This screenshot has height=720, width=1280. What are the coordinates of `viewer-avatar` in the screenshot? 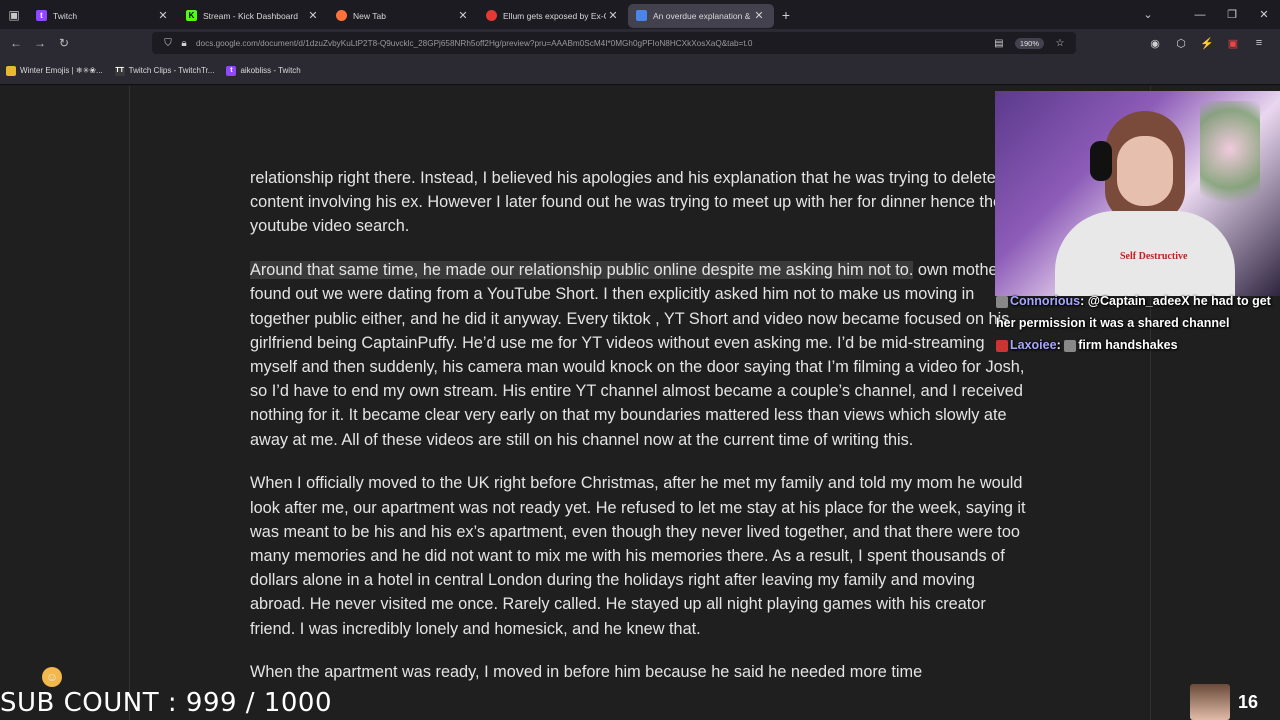 It's located at (1210, 702).